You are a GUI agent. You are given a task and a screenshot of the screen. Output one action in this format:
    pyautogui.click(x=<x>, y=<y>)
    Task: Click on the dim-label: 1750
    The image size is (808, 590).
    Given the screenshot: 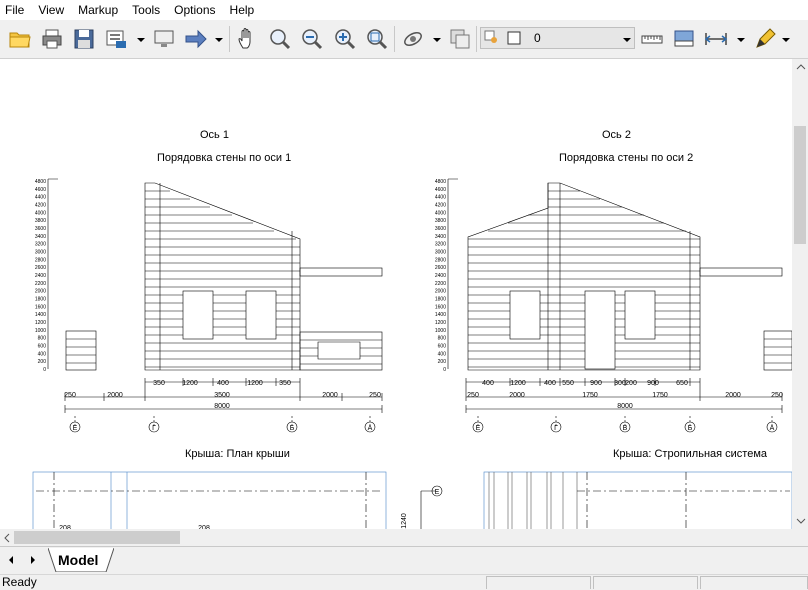 What is the action you would take?
    pyautogui.click(x=590, y=395)
    